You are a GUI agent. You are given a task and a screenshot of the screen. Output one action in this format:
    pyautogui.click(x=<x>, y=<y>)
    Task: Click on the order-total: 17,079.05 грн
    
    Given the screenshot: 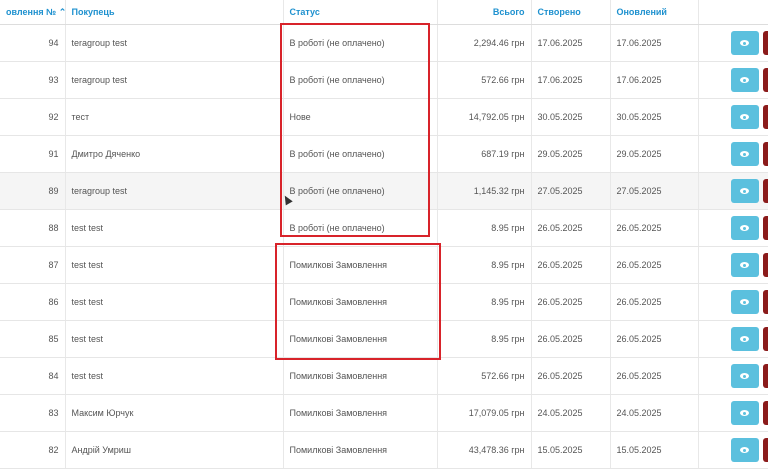 What is the action you would take?
    pyautogui.click(x=484, y=413)
    